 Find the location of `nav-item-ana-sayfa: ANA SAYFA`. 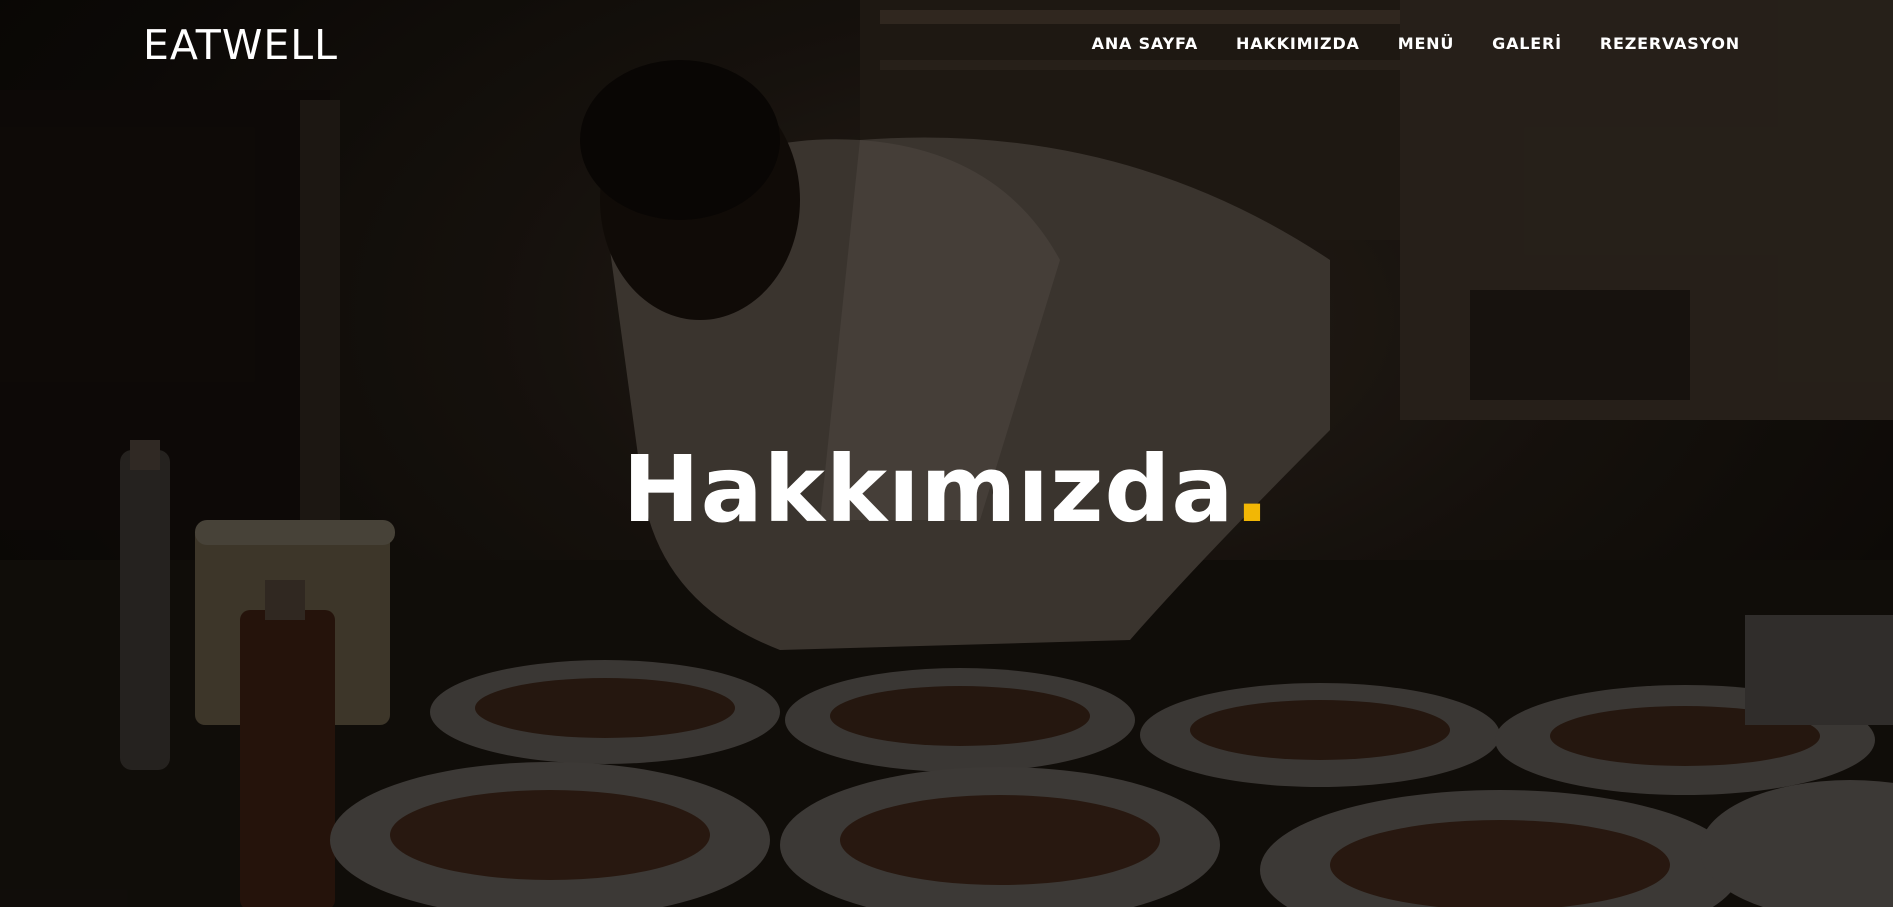

nav-item-ana-sayfa: ANA SAYFA is located at coordinates (1145, 44).